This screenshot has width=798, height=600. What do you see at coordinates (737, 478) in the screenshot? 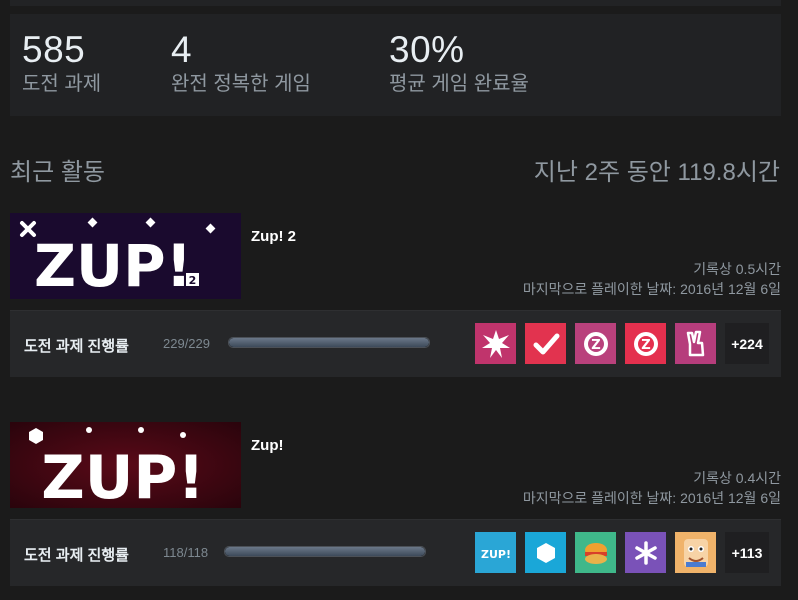
I see `hours-on-record: 기록상 0.4시간` at bounding box center [737, 478].